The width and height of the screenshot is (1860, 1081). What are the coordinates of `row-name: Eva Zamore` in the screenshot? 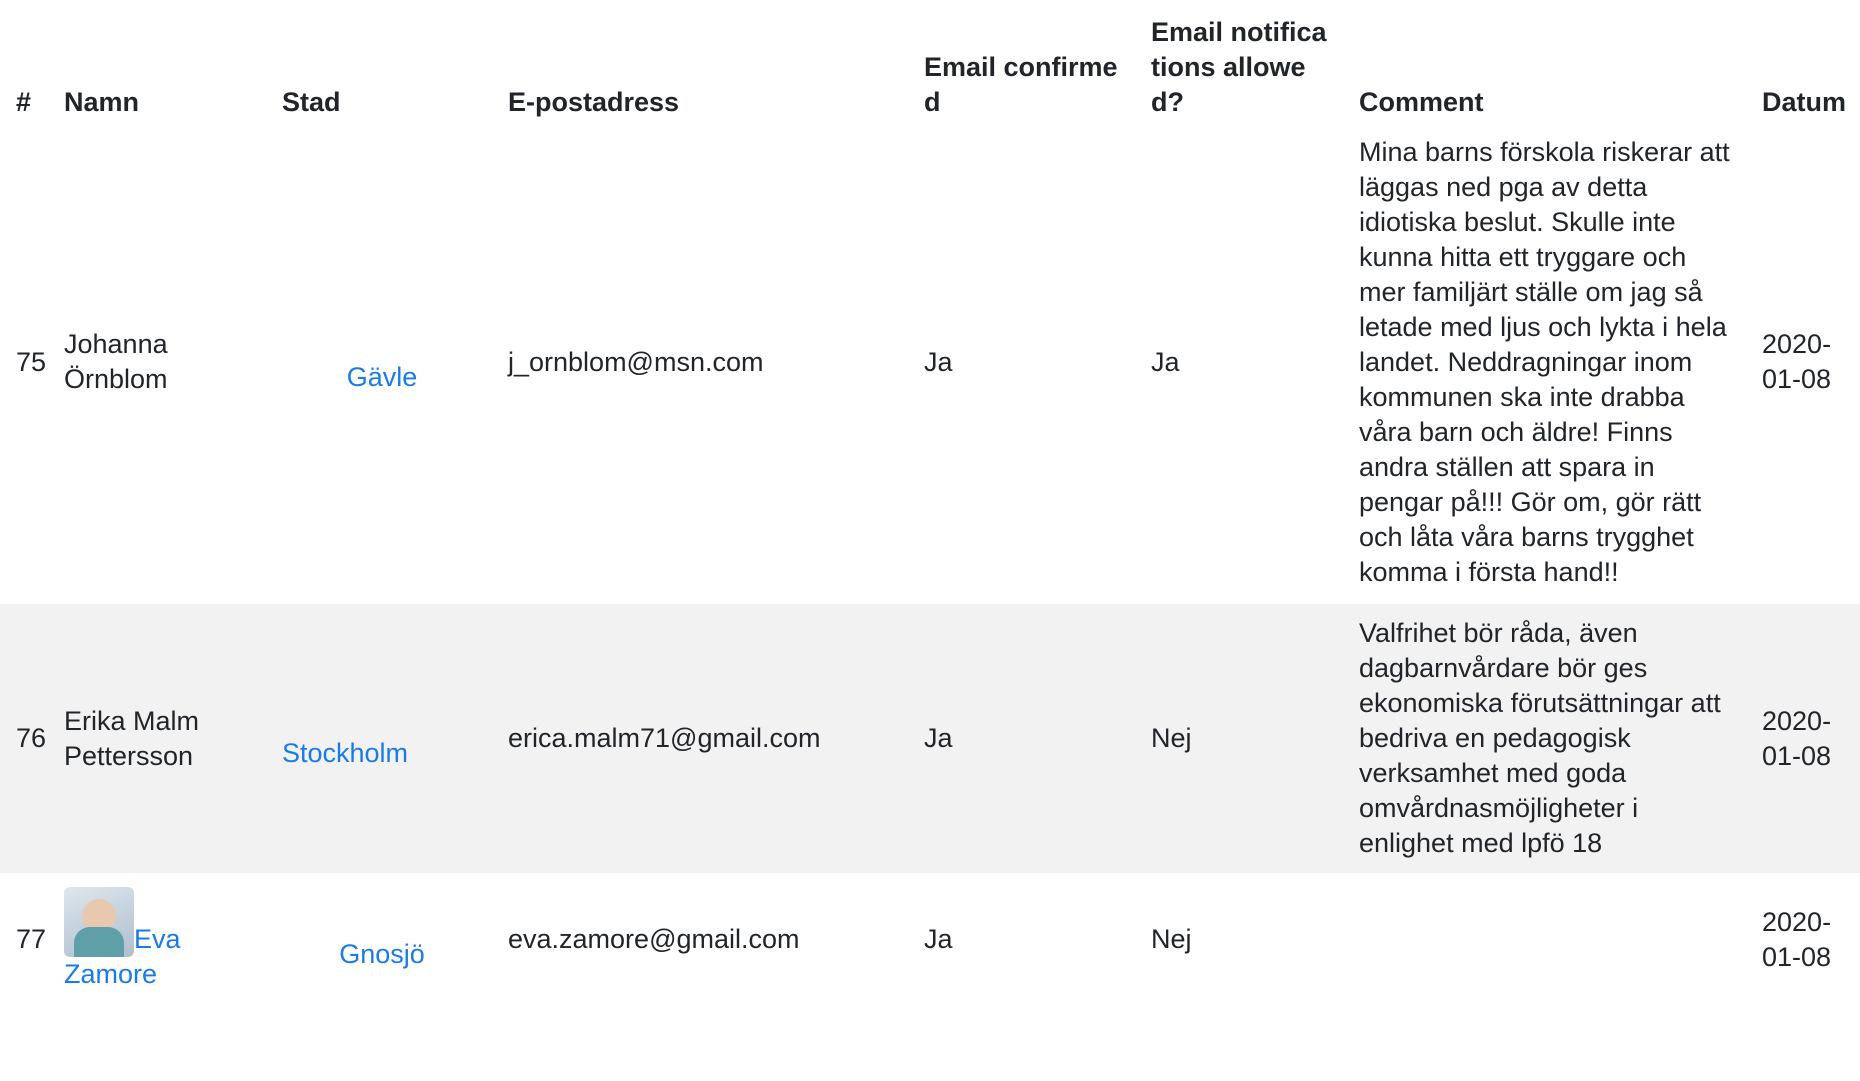 It's located at (159, 934).